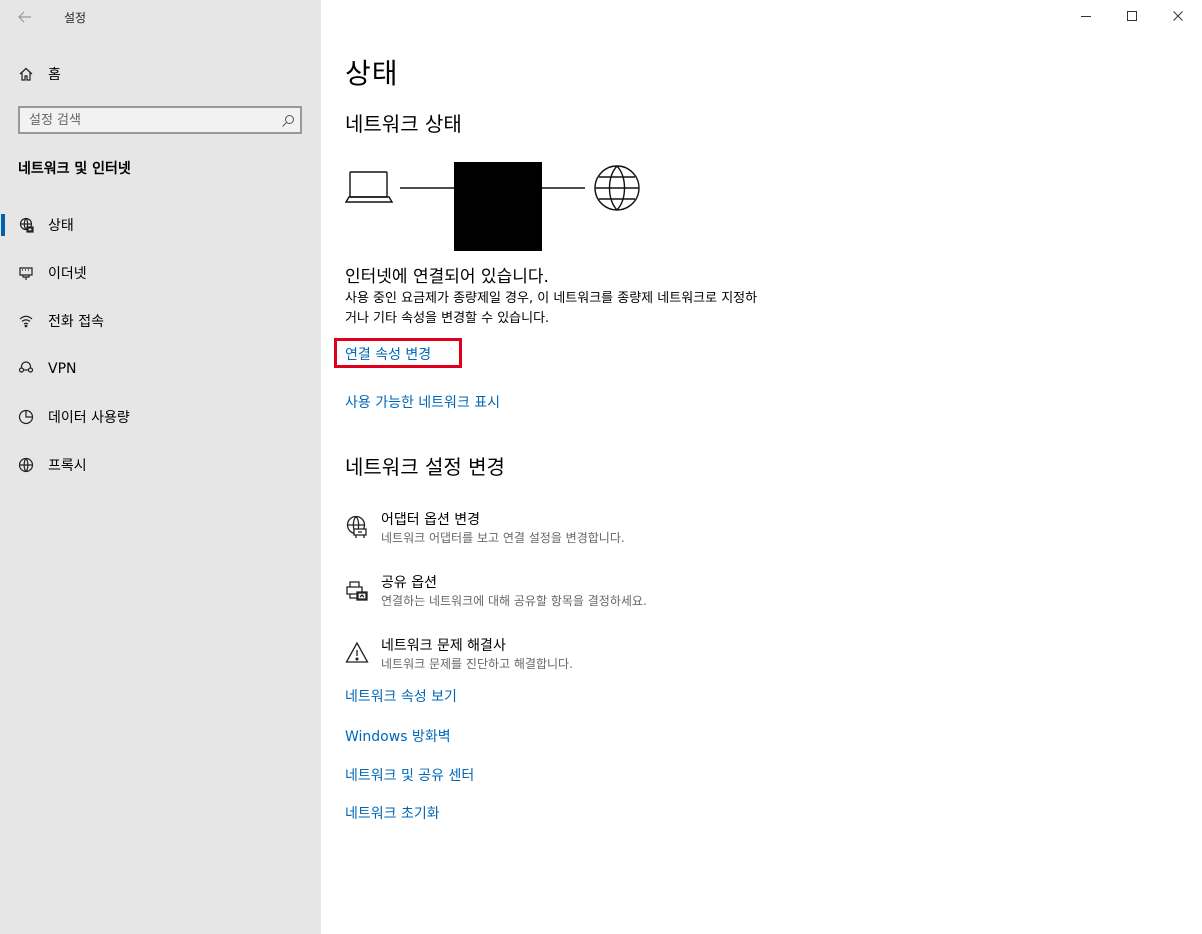  Describe the element at coordinates (1132, 16) in the screenshot. I see `maximize-icon` at that location.